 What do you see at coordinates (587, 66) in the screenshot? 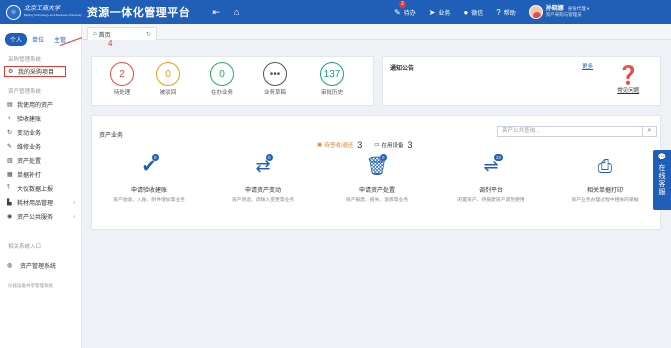
I see `notice-more-link: 更多` at bounding box center [587, 66].